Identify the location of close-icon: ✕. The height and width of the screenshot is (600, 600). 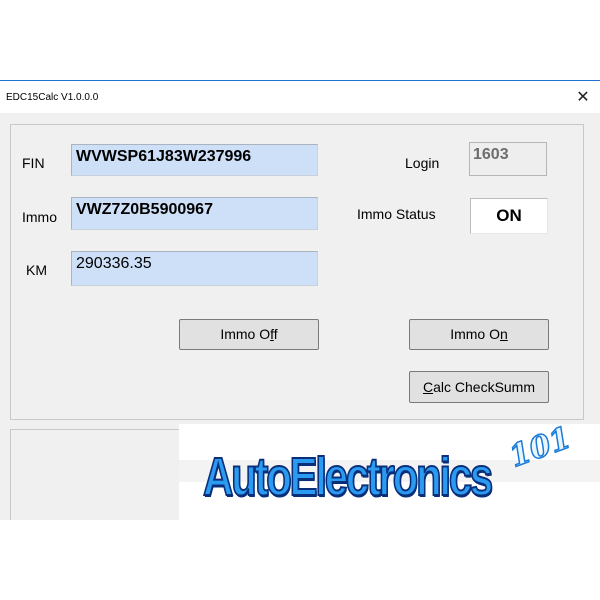
(583, 97).